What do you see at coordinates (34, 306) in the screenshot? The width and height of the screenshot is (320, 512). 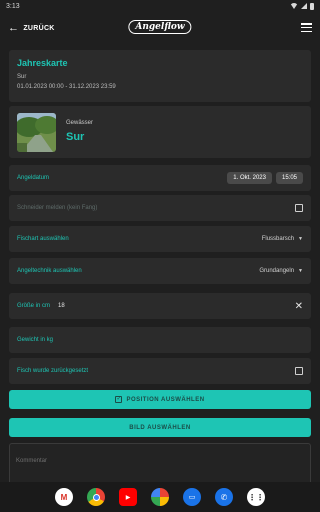 I see `size-label: Größe in cm` at bounding box center [34, 306].